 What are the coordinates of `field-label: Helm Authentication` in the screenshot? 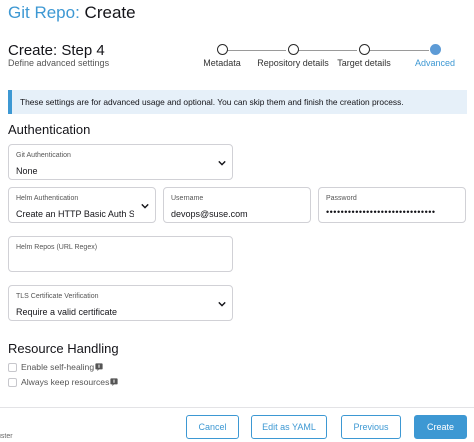 It's located at (47, 198).